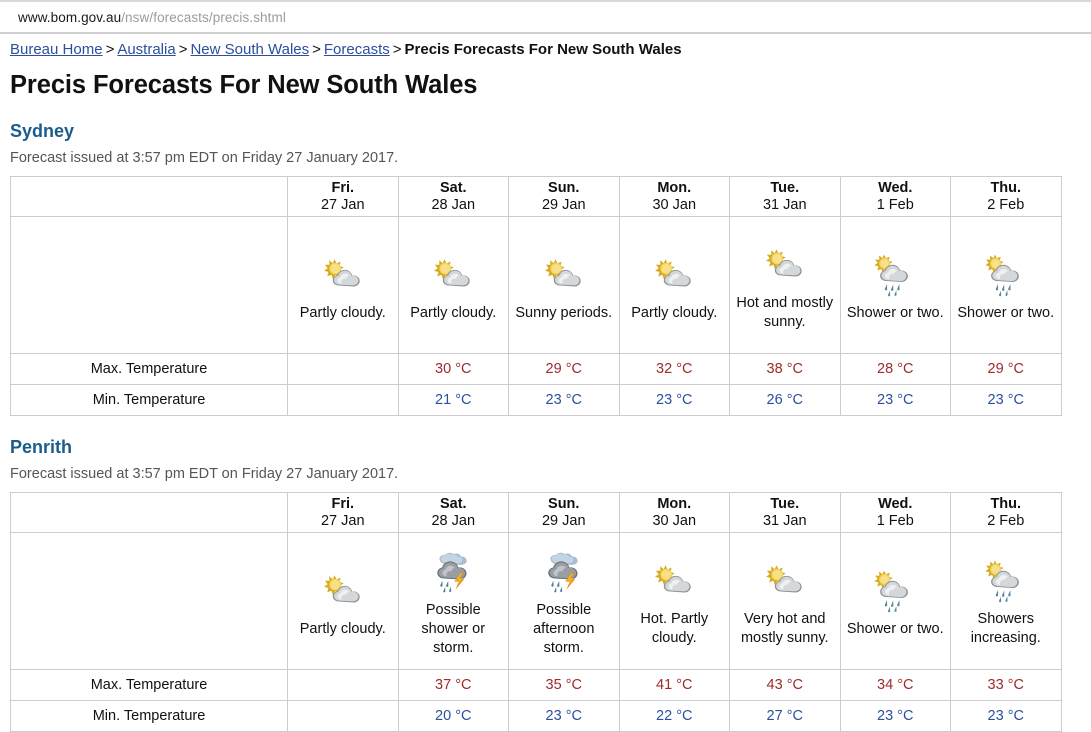 The width and height of the screenshot is (1091, 732). I want to click on breadcrumb-item-new-south-wales: New South Wales, so click(249, 49).